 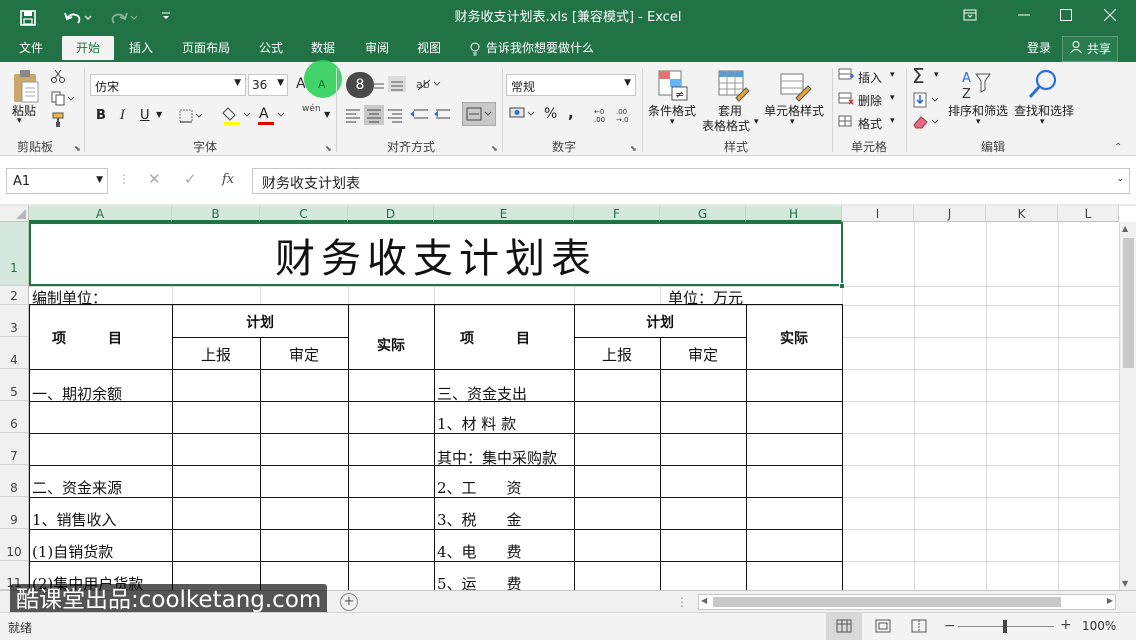 What do you see at coordinates (504, 214) in the screenshot?
I see `column-header-e: E` at bounding box center [504, 214].